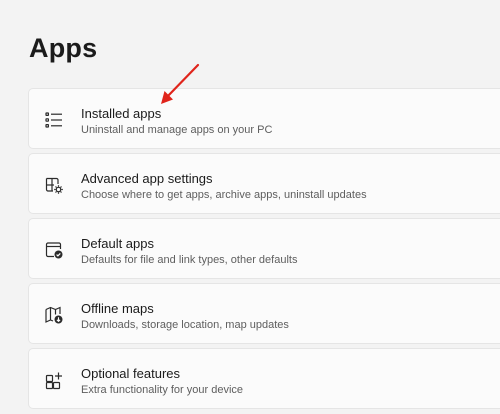 This screenshot has width=500, height=414. I want to click on advanced-app-settings-title: Advanced app settings, so click(147, 178).